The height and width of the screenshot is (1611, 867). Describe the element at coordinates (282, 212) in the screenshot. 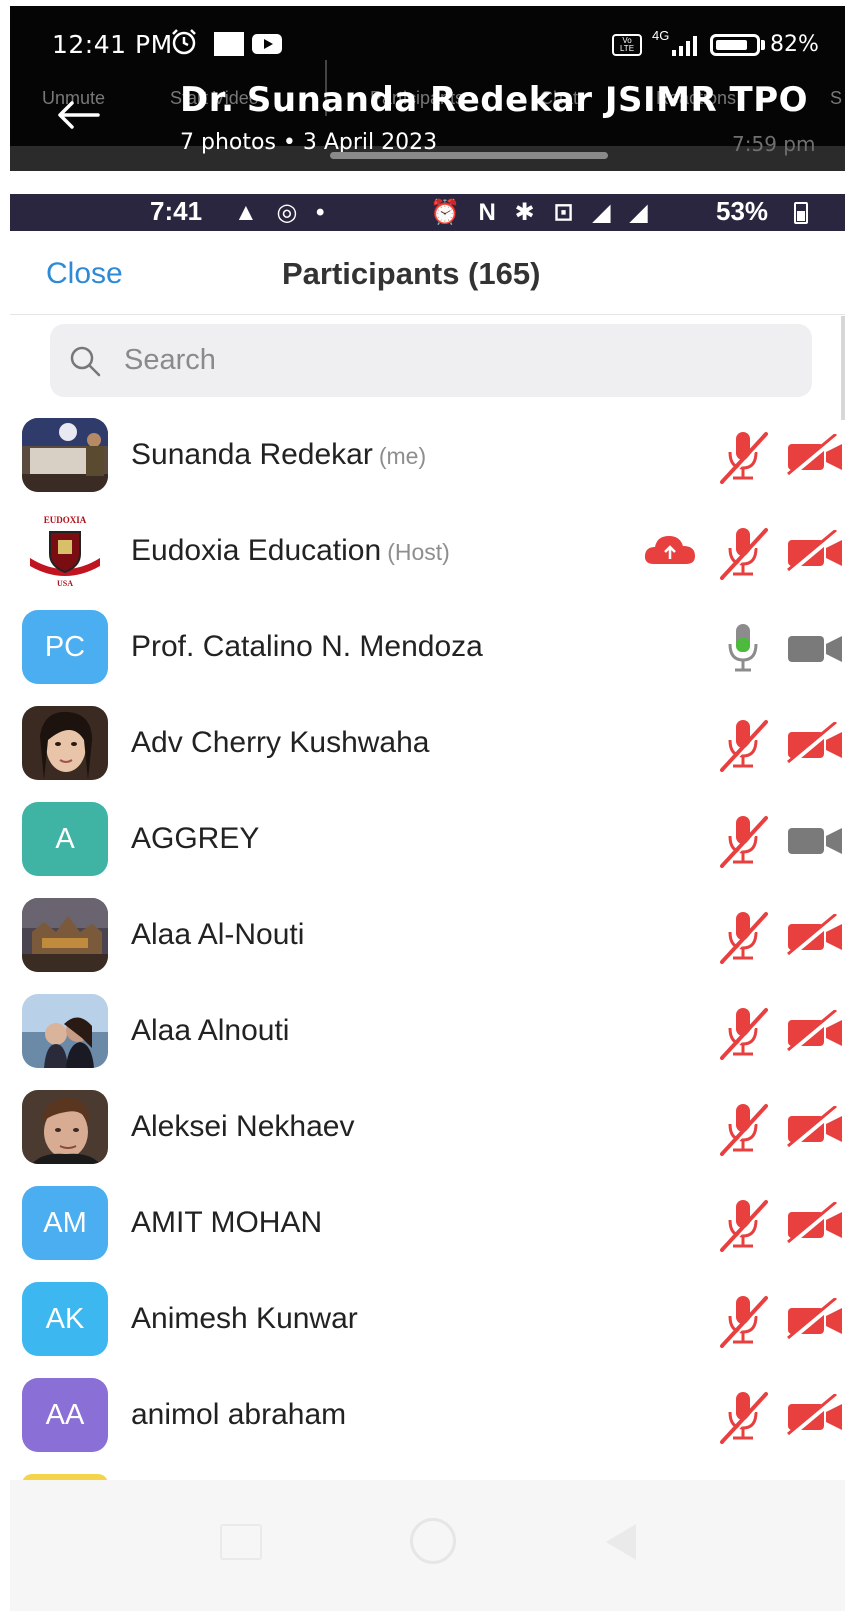

I see `inner-left-status-icons: ▲ ◎ •` at that location.